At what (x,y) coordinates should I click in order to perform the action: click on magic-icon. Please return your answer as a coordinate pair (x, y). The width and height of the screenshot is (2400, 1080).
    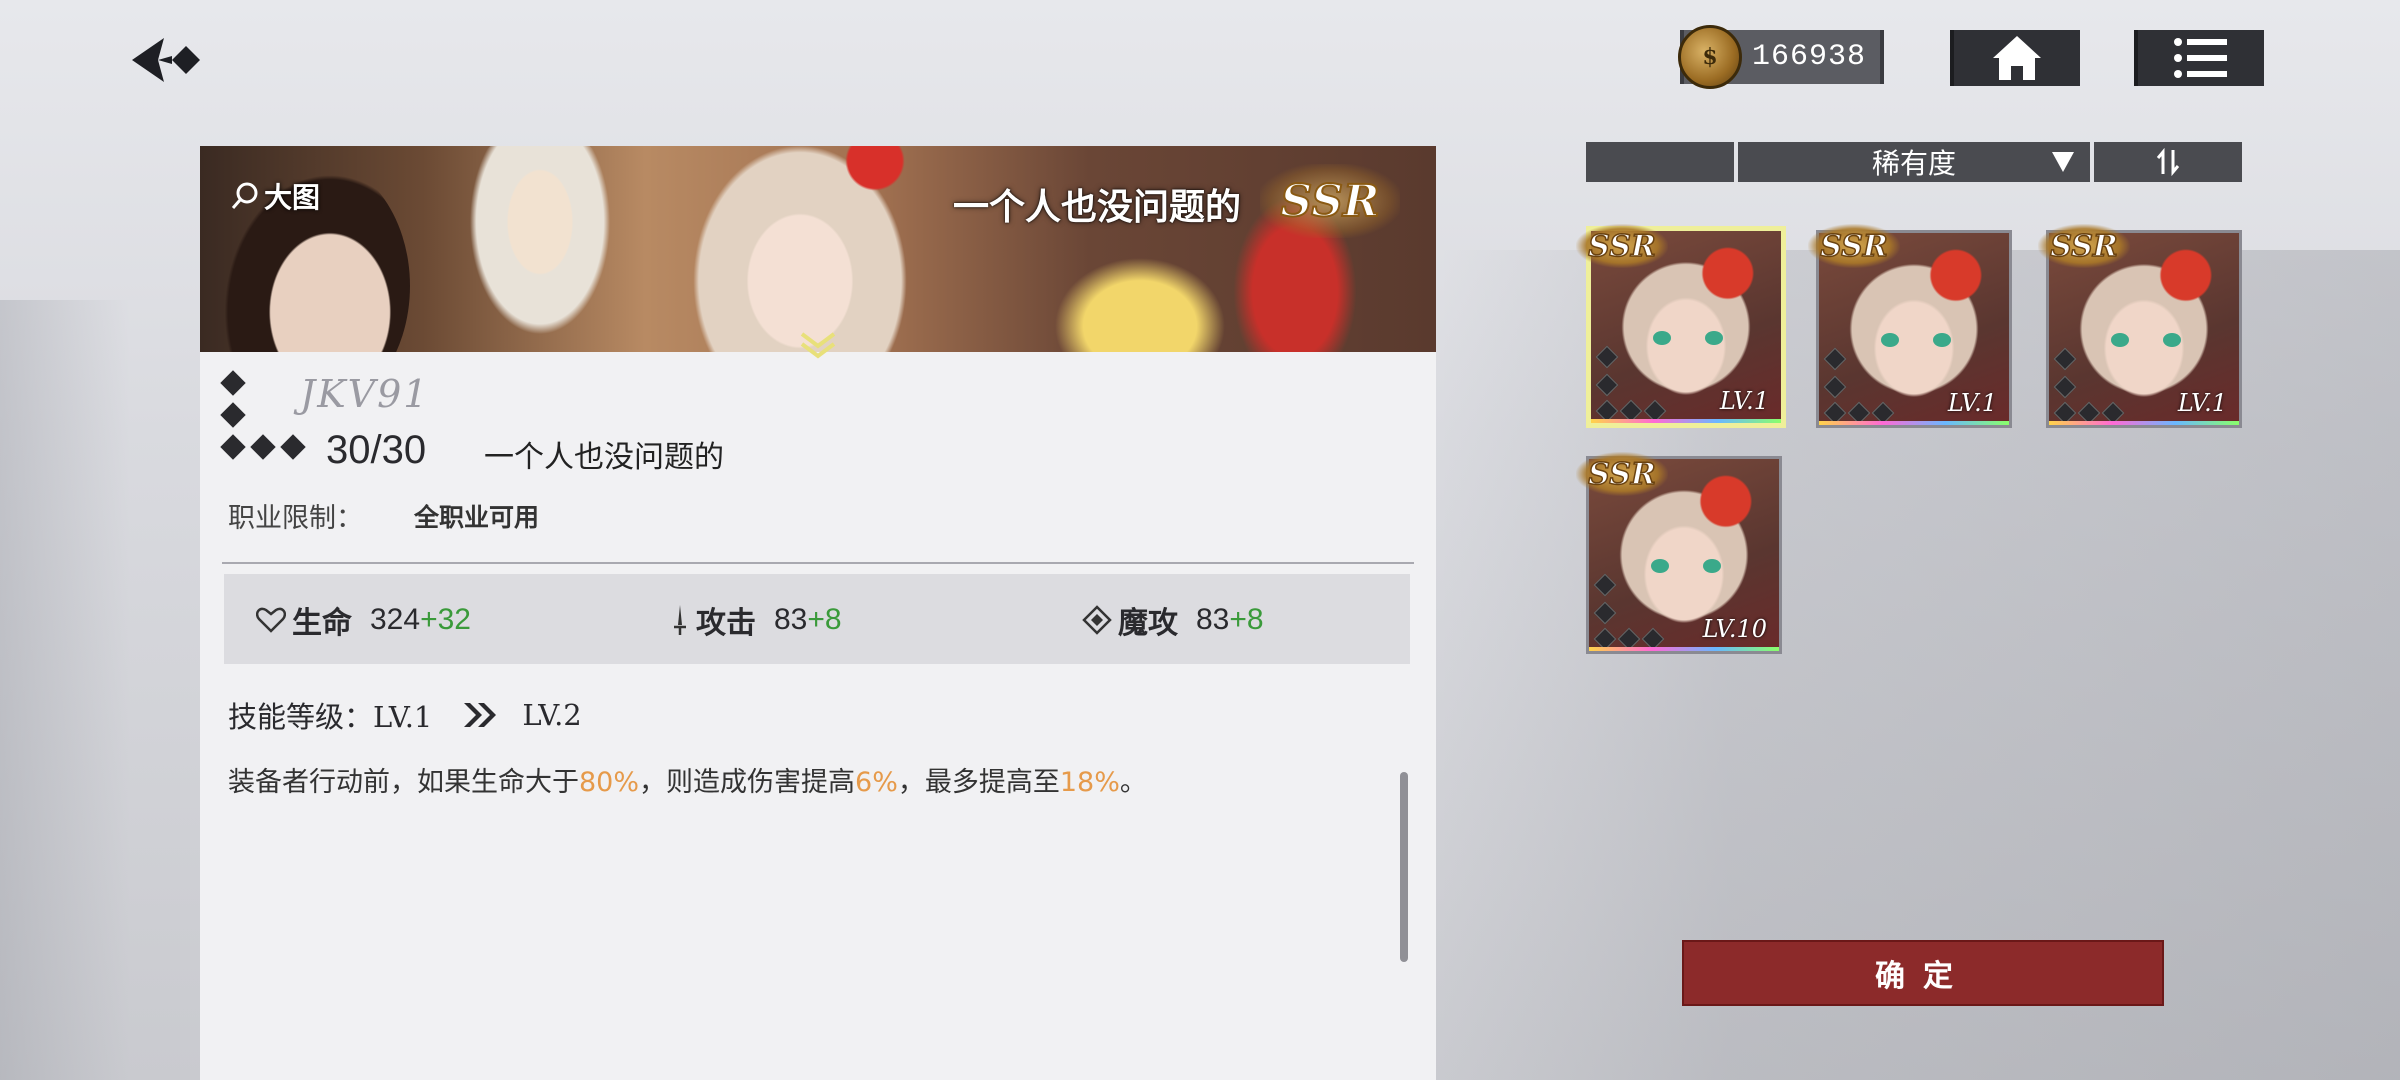
    Looking at the image, I should click on (1097, 620).